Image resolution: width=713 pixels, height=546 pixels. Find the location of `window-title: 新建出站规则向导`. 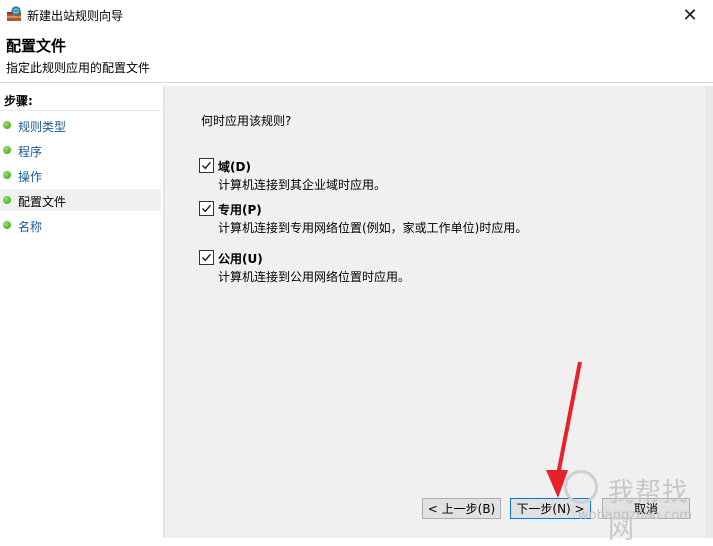

window-title: 新建出站规则向导 is located at coordinates (75, 16).